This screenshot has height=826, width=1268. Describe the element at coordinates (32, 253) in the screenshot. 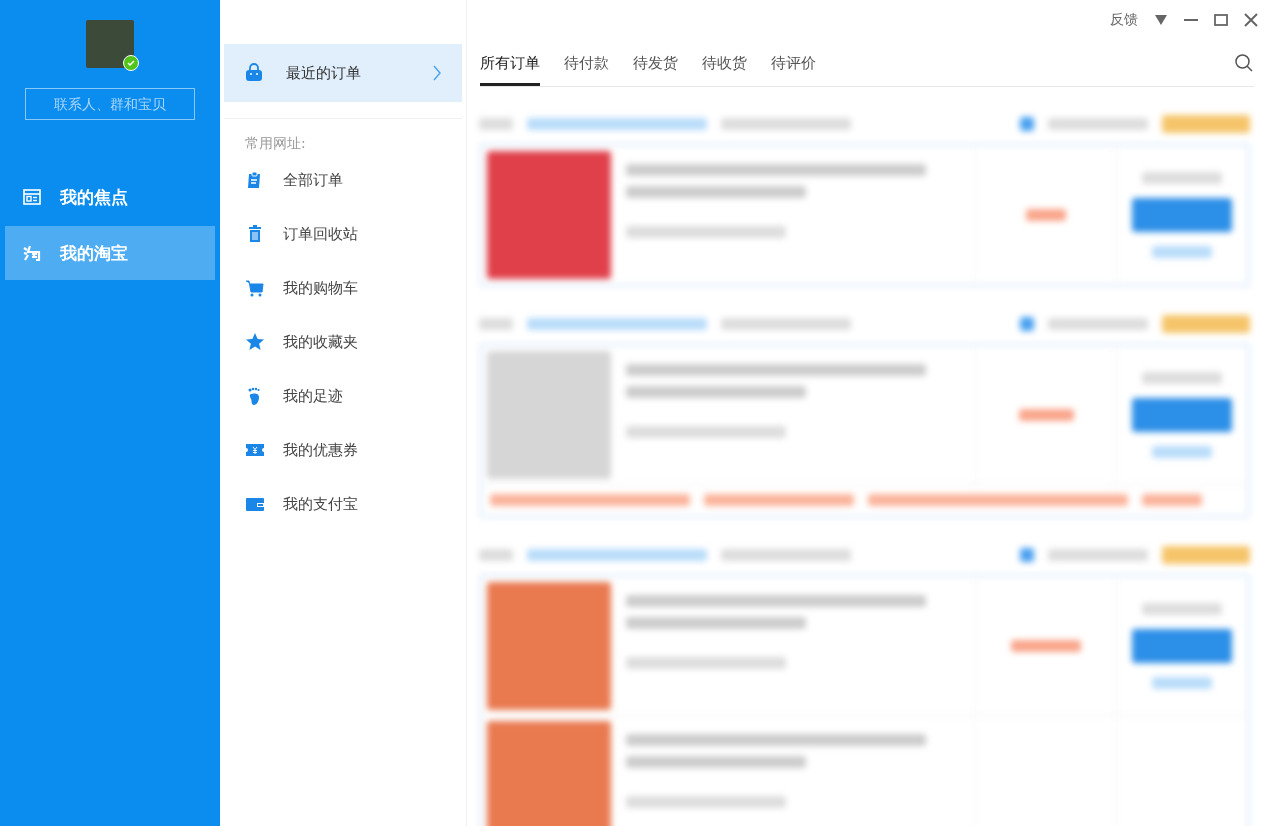

I see `logo-icon` at that location.